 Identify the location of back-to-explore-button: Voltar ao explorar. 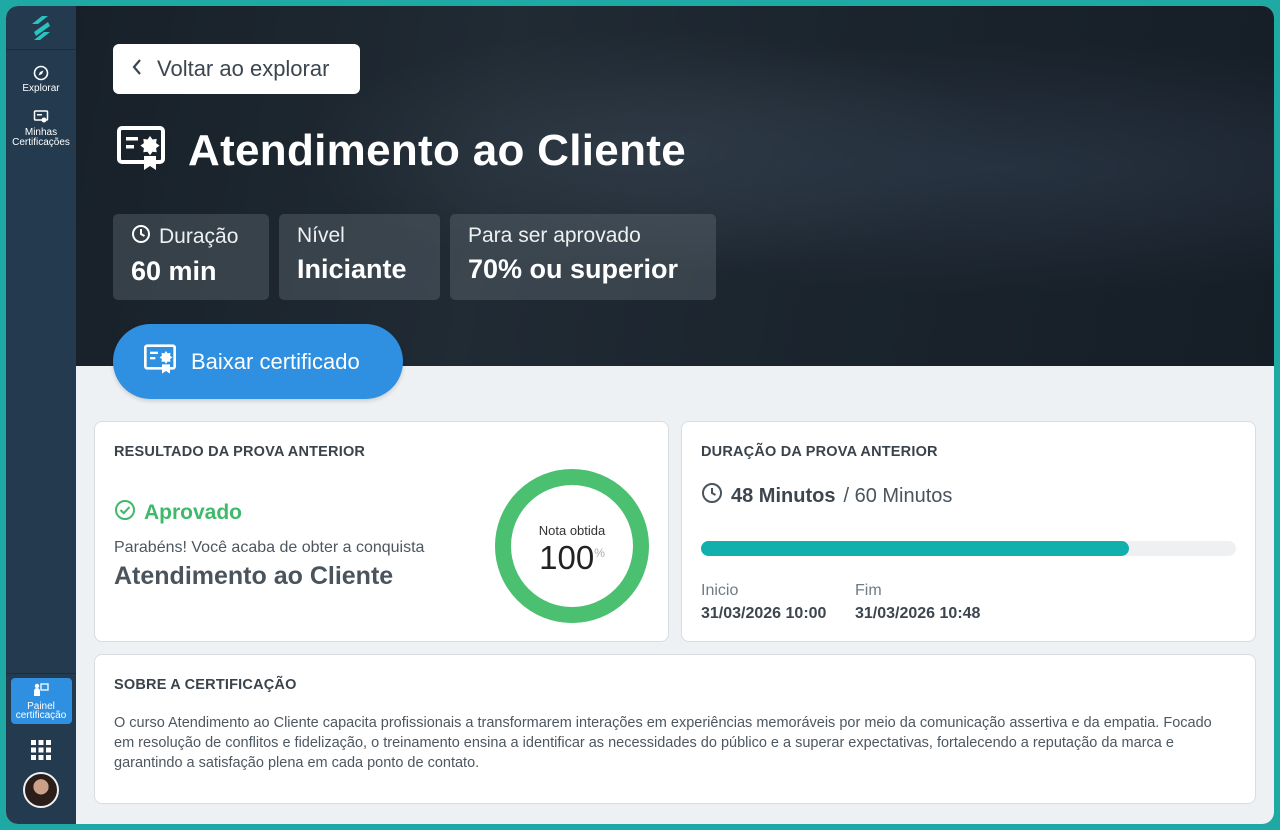
(236, 69).